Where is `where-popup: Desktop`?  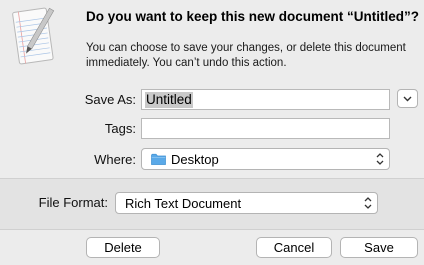 where-popup: Desktop is located at coordinates (265, 159).